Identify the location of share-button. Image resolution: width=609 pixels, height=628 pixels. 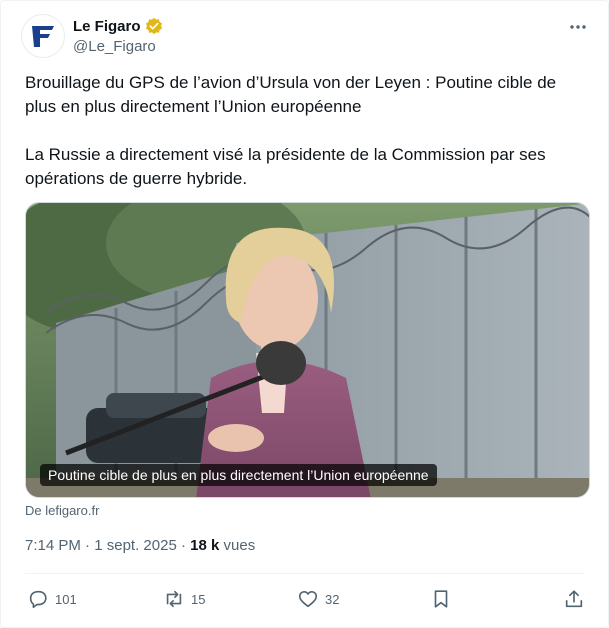
(574, 599).